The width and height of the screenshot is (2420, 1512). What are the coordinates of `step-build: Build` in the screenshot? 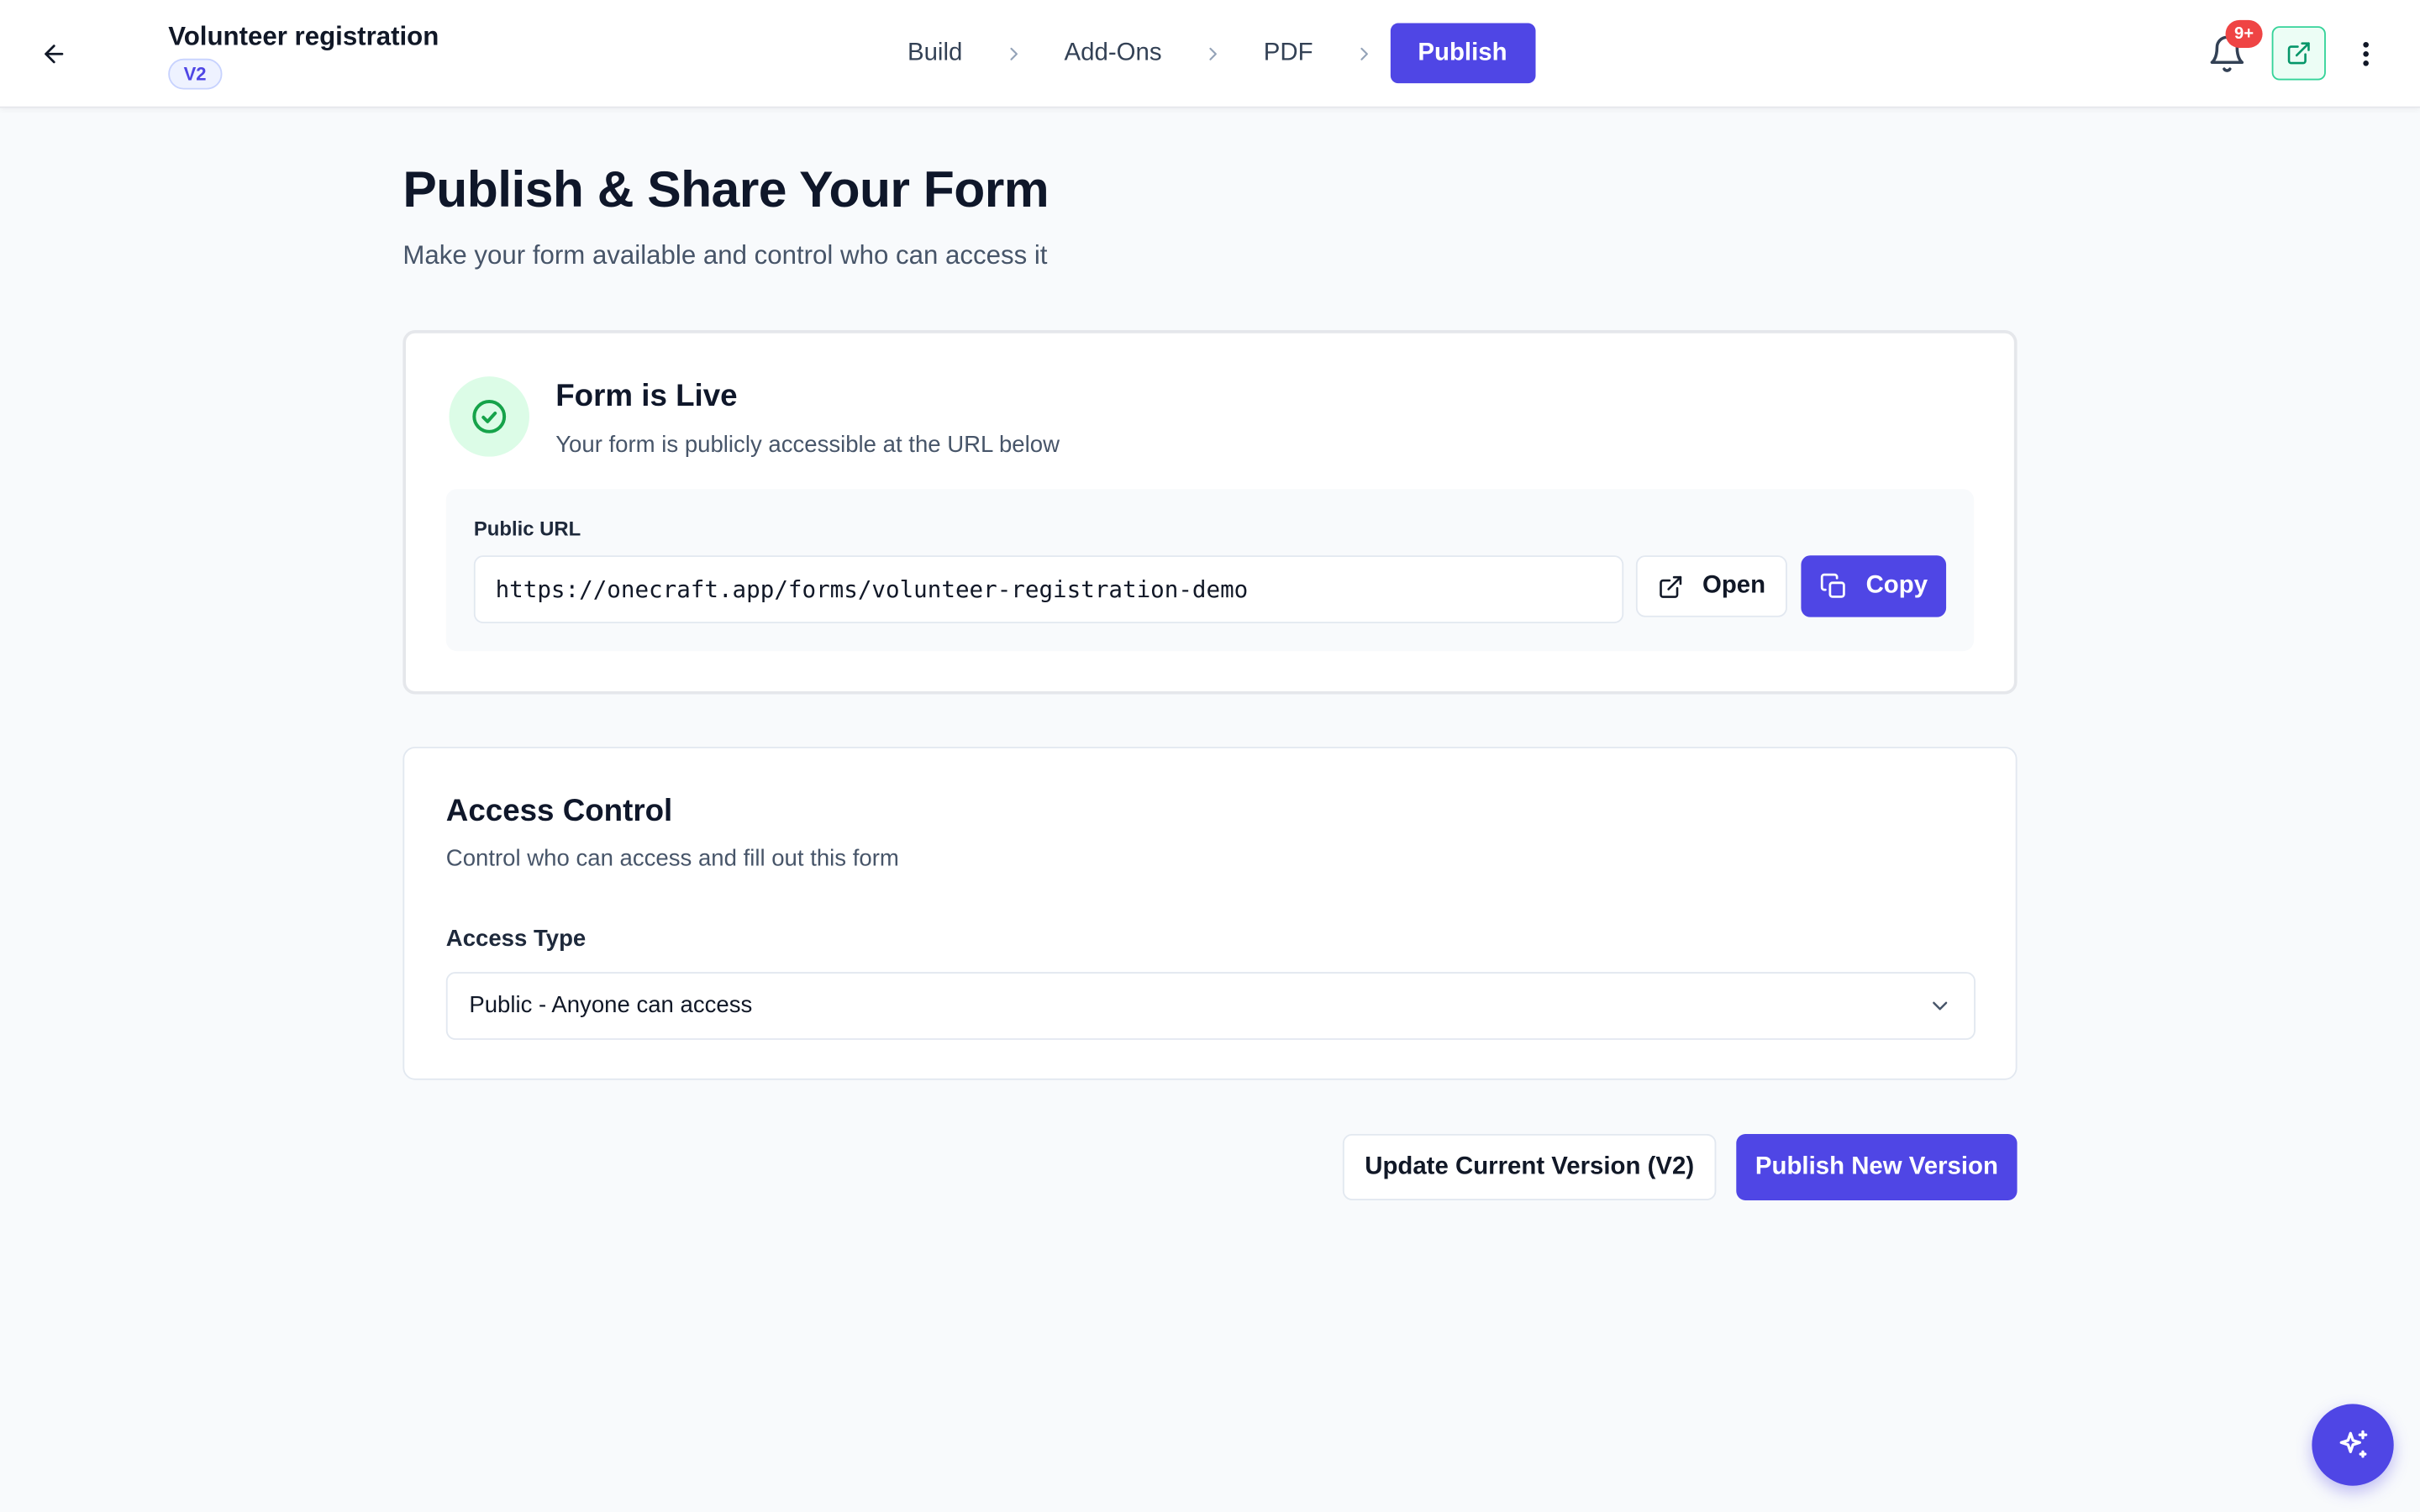 It's located at (935, 54).